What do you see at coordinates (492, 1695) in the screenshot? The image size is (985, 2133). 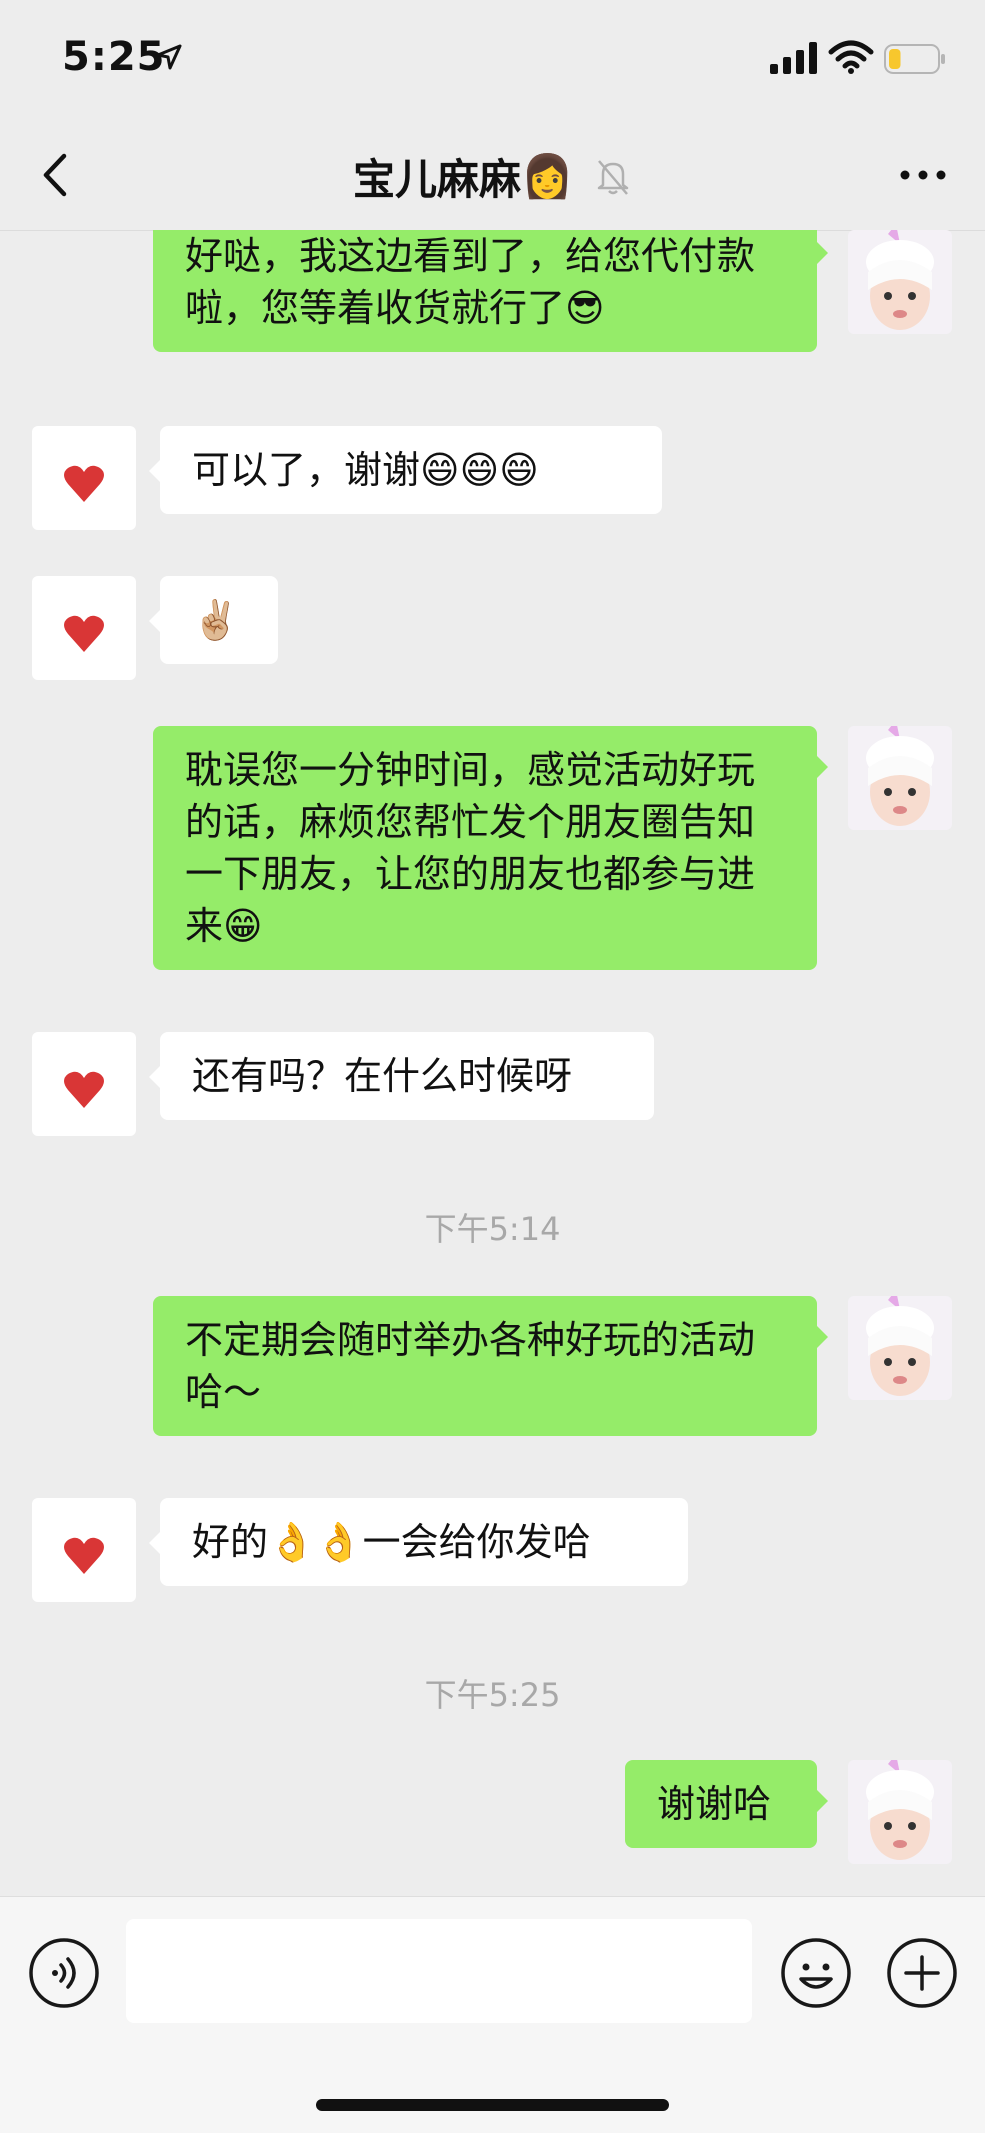 I see `message-timestamp: 下午5:25` at bounding box center [492, 1695].